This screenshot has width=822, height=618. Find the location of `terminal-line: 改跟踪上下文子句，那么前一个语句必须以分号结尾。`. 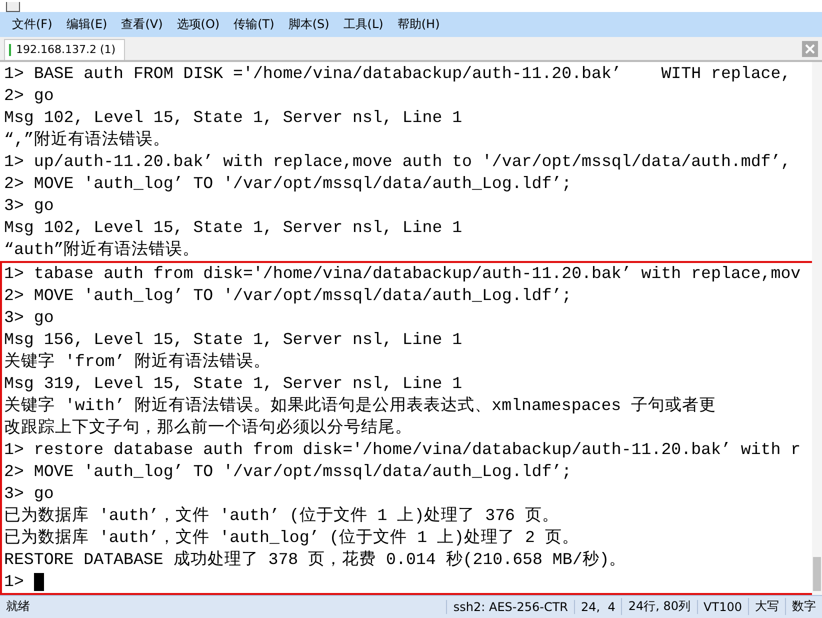

terminal-line: 改跟踪上下文子句，那么前一个语句必须以分号结尾。 is located at coordinates (208, 427).